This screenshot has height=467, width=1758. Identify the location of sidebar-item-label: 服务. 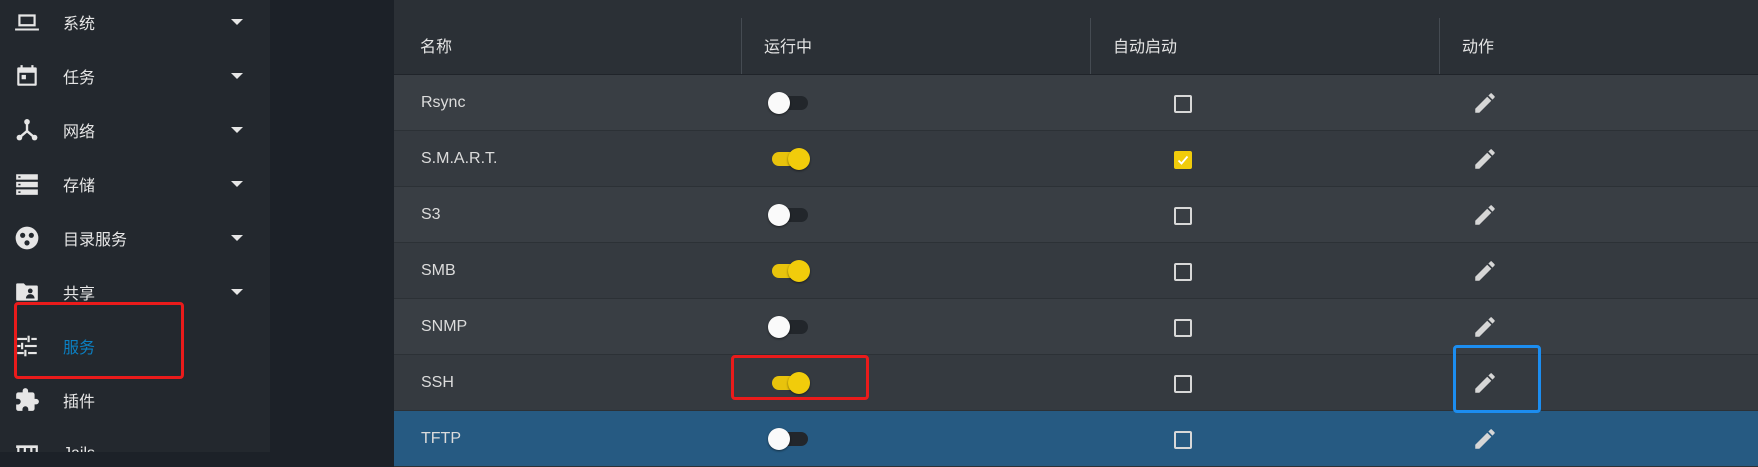
(79, 348).